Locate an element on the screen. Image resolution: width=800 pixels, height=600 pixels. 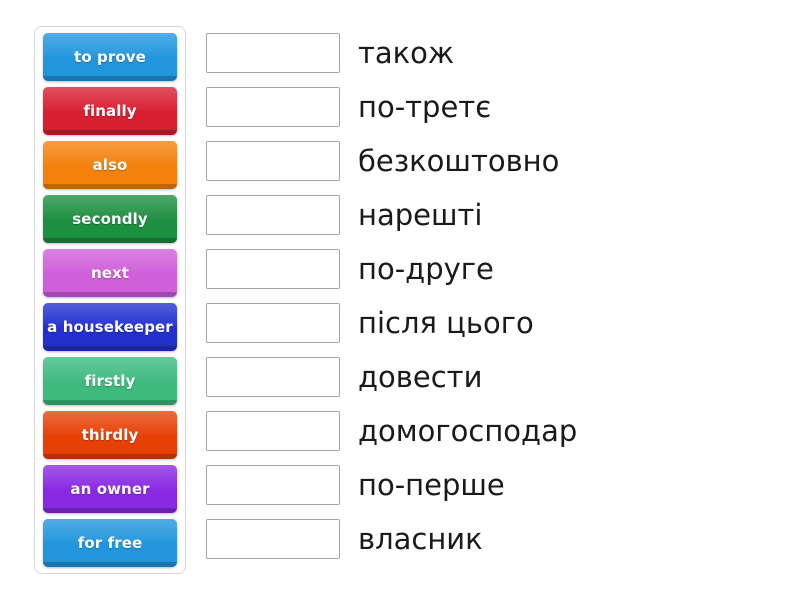
draggable-tile: secondly is located at coordinates (110, 219).